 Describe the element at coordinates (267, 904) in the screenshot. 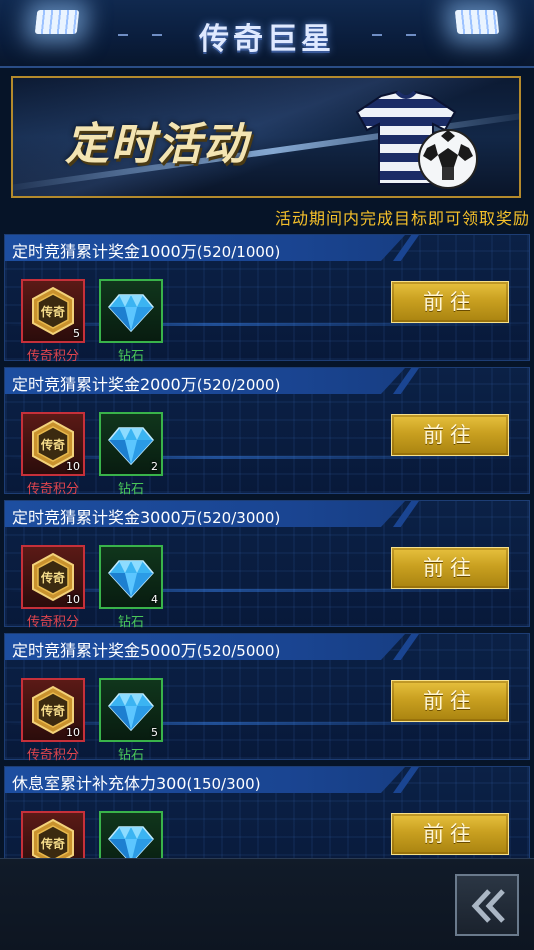

I see `footer-bar` at that location.